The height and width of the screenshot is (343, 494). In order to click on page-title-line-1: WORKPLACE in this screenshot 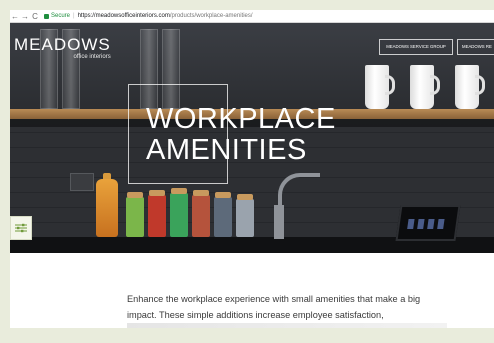, I will do `click(241, 119)`.